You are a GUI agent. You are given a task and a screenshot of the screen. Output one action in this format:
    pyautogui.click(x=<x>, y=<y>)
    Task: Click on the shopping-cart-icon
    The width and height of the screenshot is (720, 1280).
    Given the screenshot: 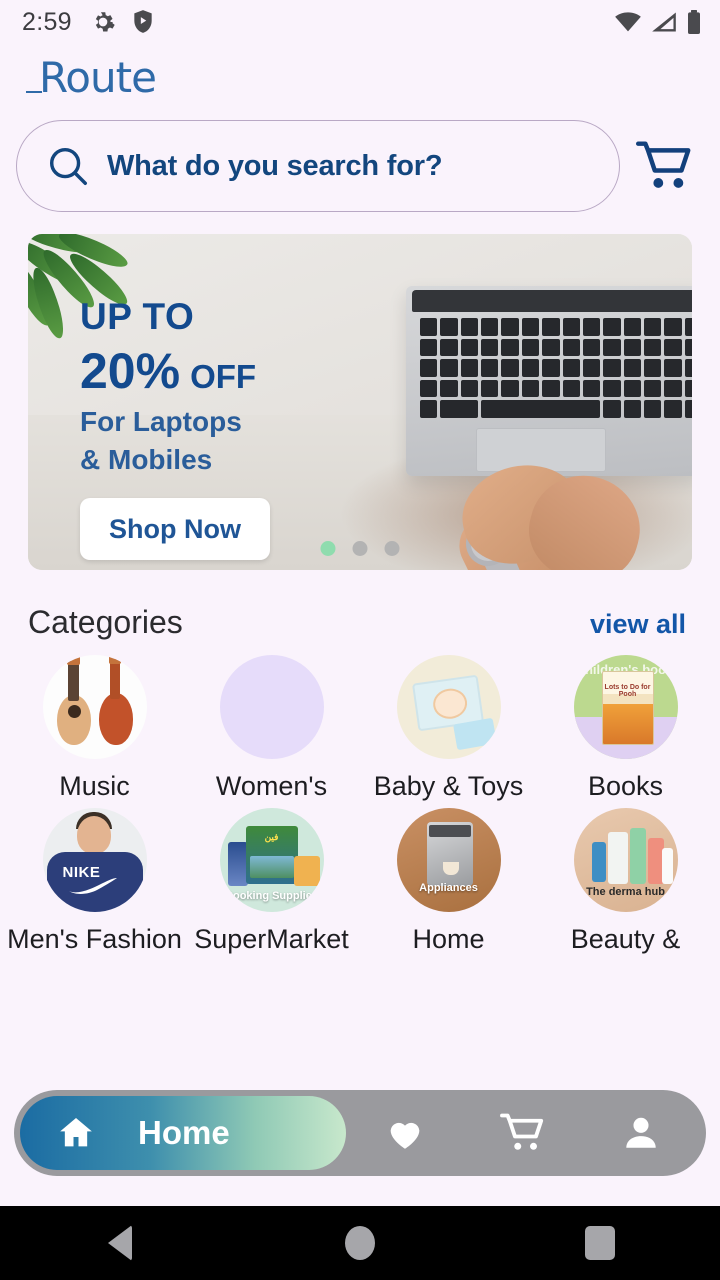 What is the action you would take?
    pyautogui.click(x=663, y=164)
    